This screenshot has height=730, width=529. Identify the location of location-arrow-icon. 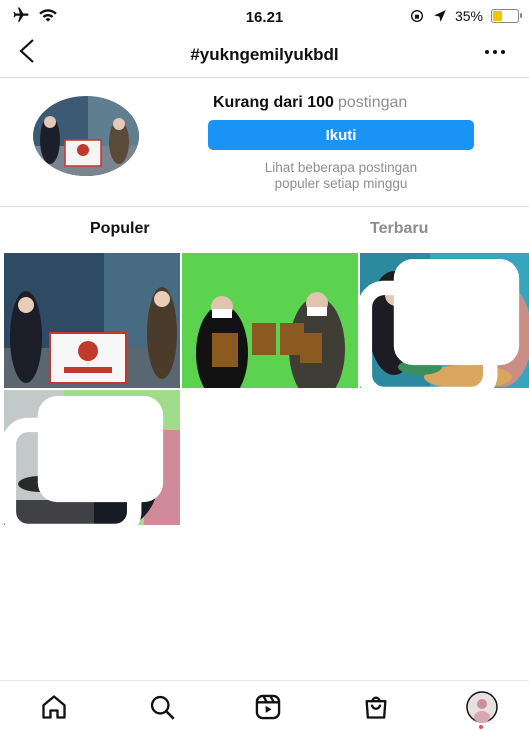
(440, 16).